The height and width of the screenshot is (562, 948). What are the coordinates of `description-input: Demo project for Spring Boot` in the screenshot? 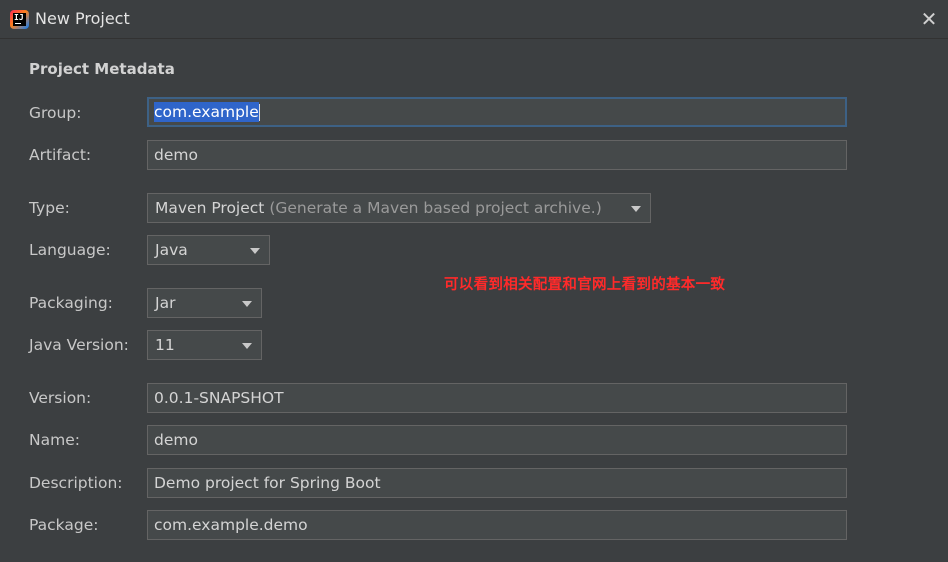 It's located at (497, 483).